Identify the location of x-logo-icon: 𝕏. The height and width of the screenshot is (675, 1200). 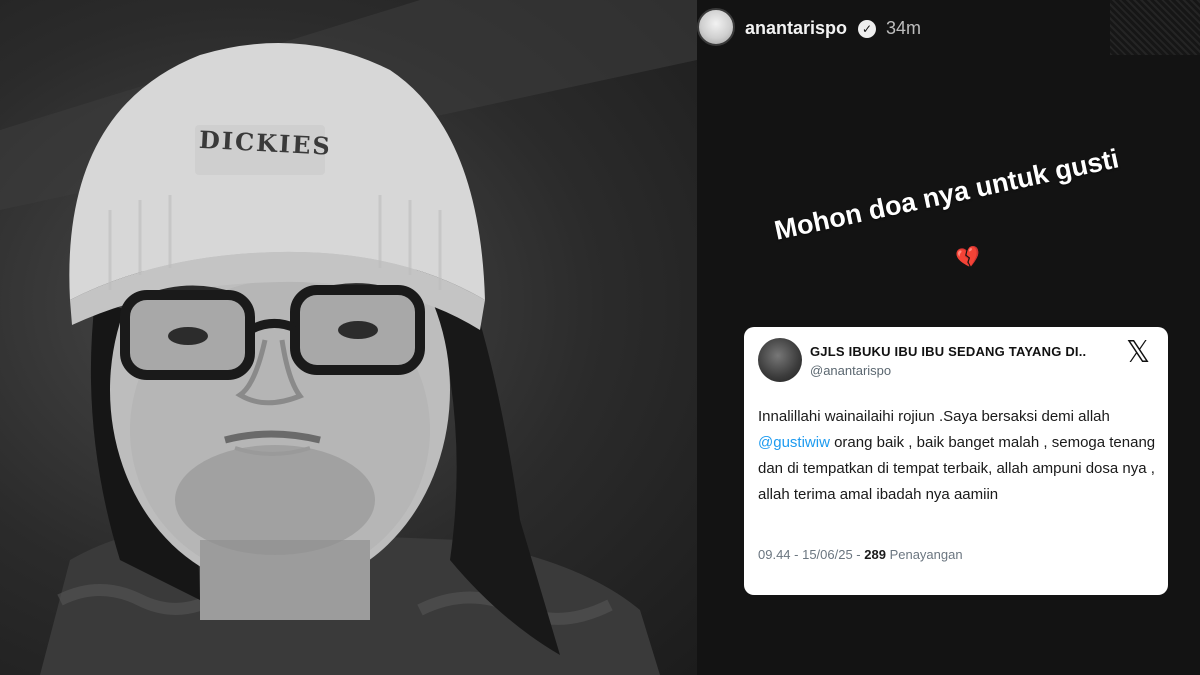
(1138, 352).